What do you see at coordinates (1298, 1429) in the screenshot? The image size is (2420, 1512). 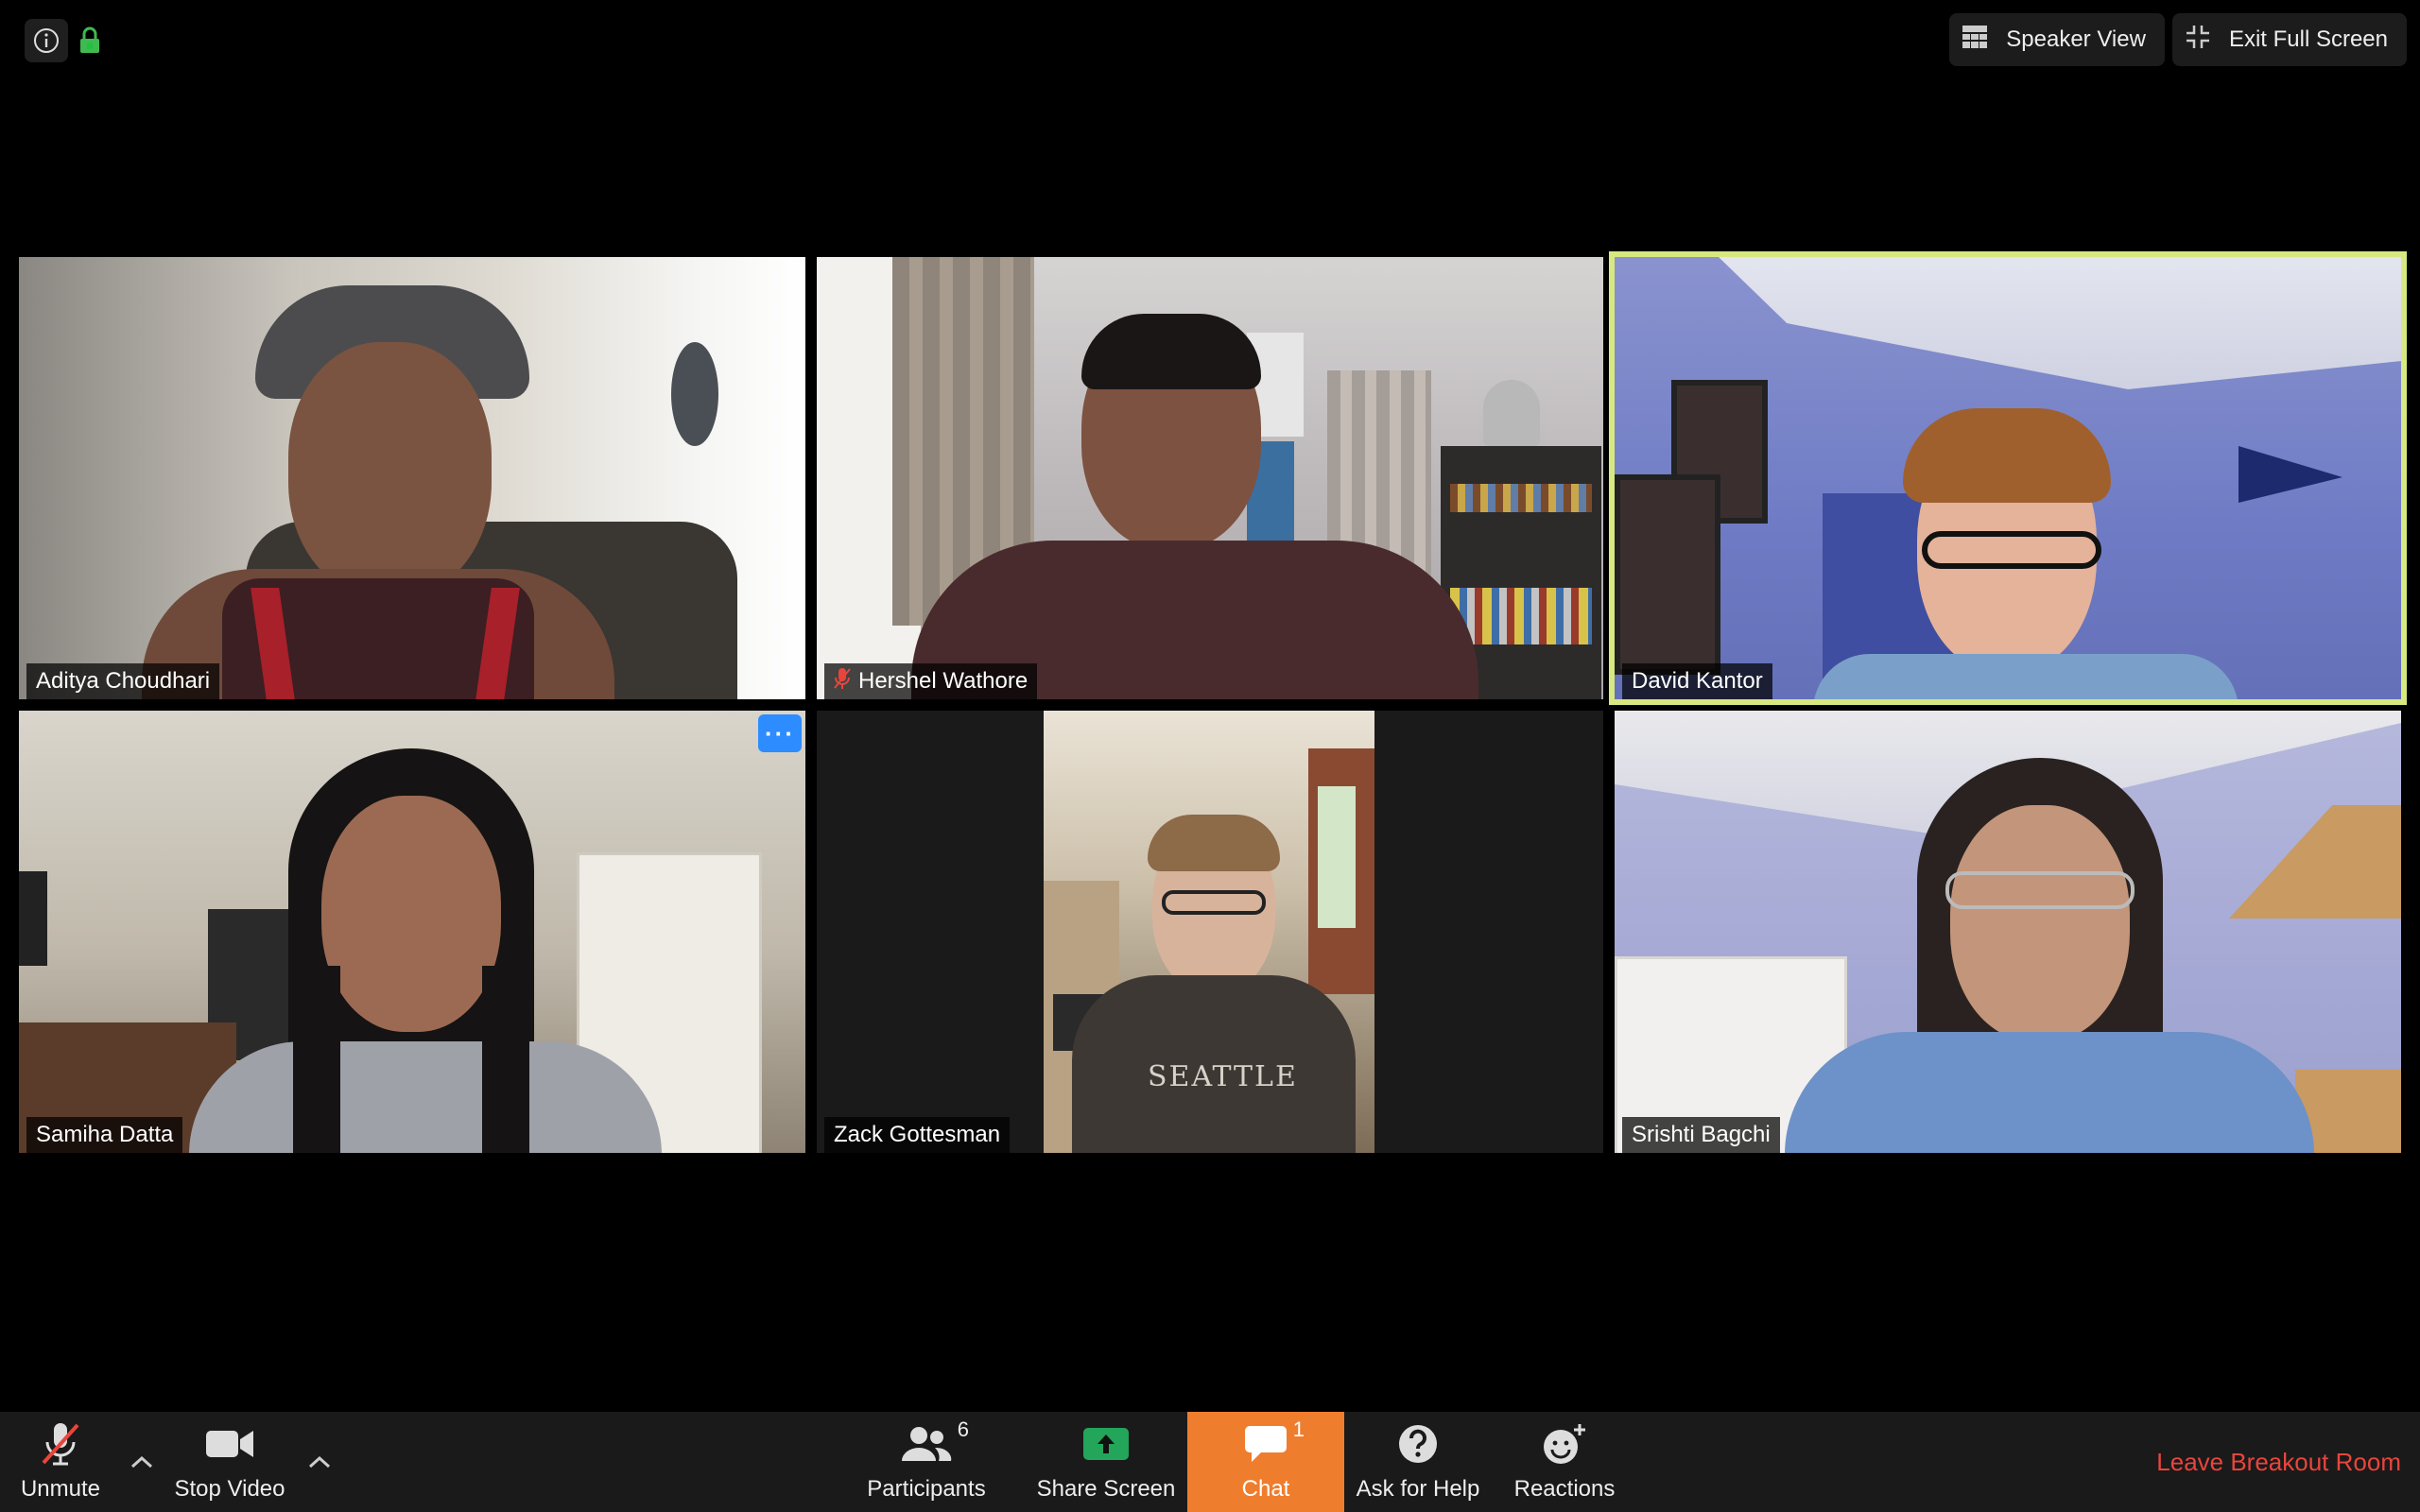 I see `chat-count: 1` at bounding box center [1298, 1429].